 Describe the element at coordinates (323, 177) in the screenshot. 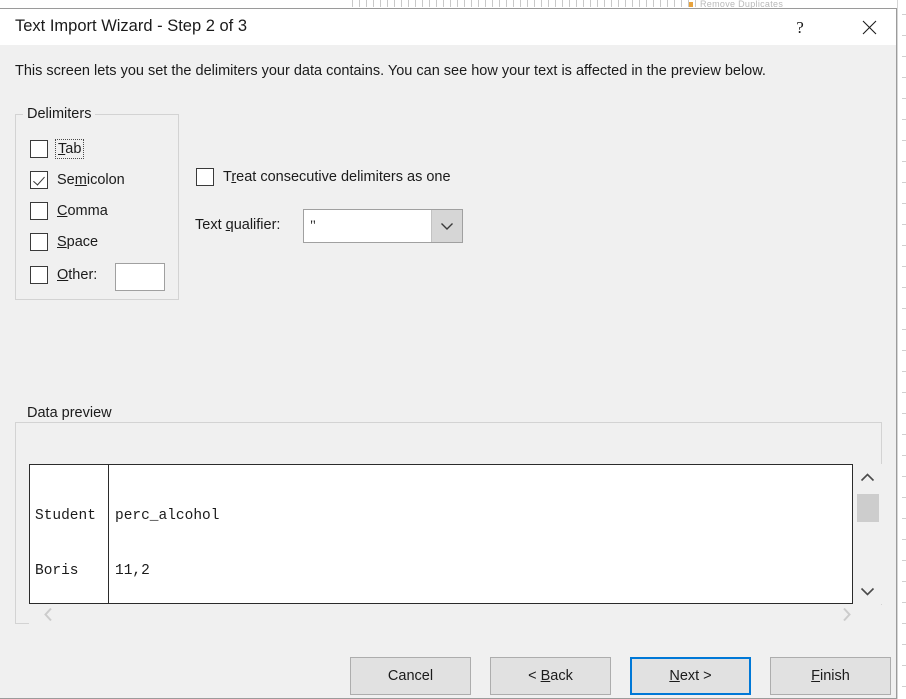

I see `checkbox-treat-consecutive-delimiters: Treat consecutive delimiters as one` at that location.